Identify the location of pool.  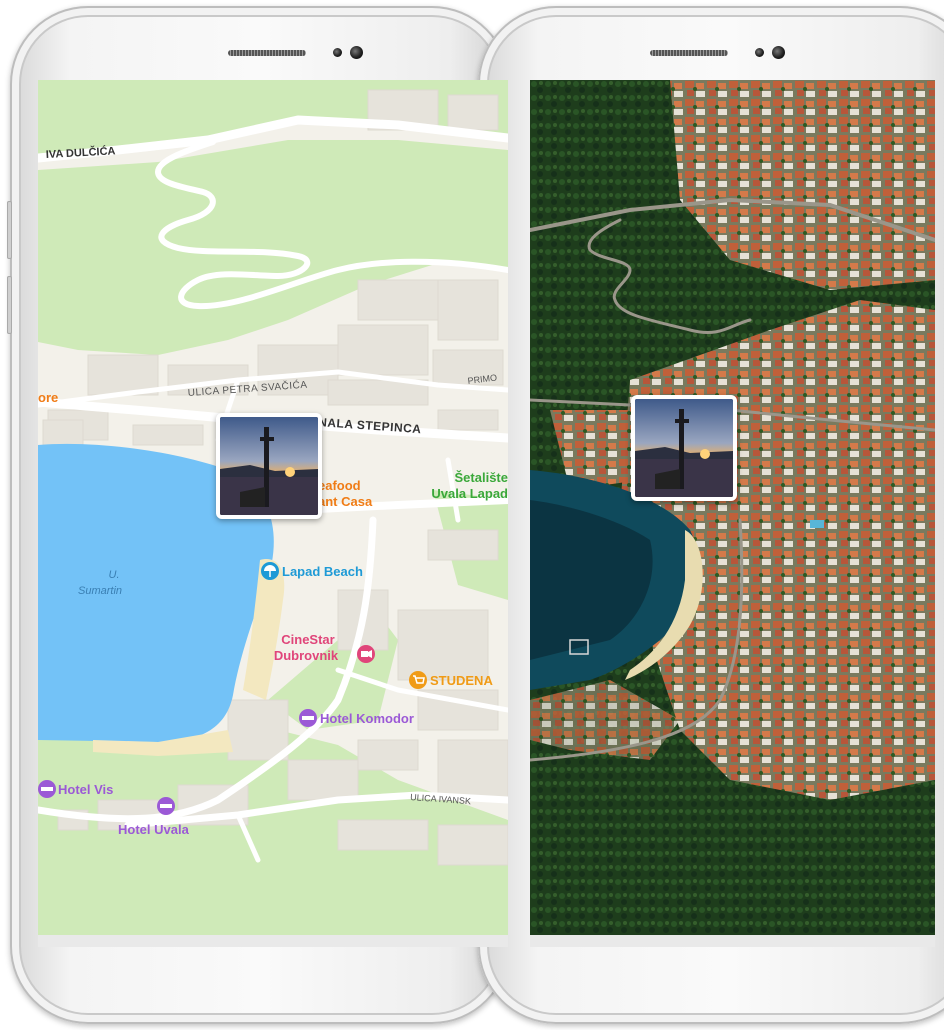
(817, 524).